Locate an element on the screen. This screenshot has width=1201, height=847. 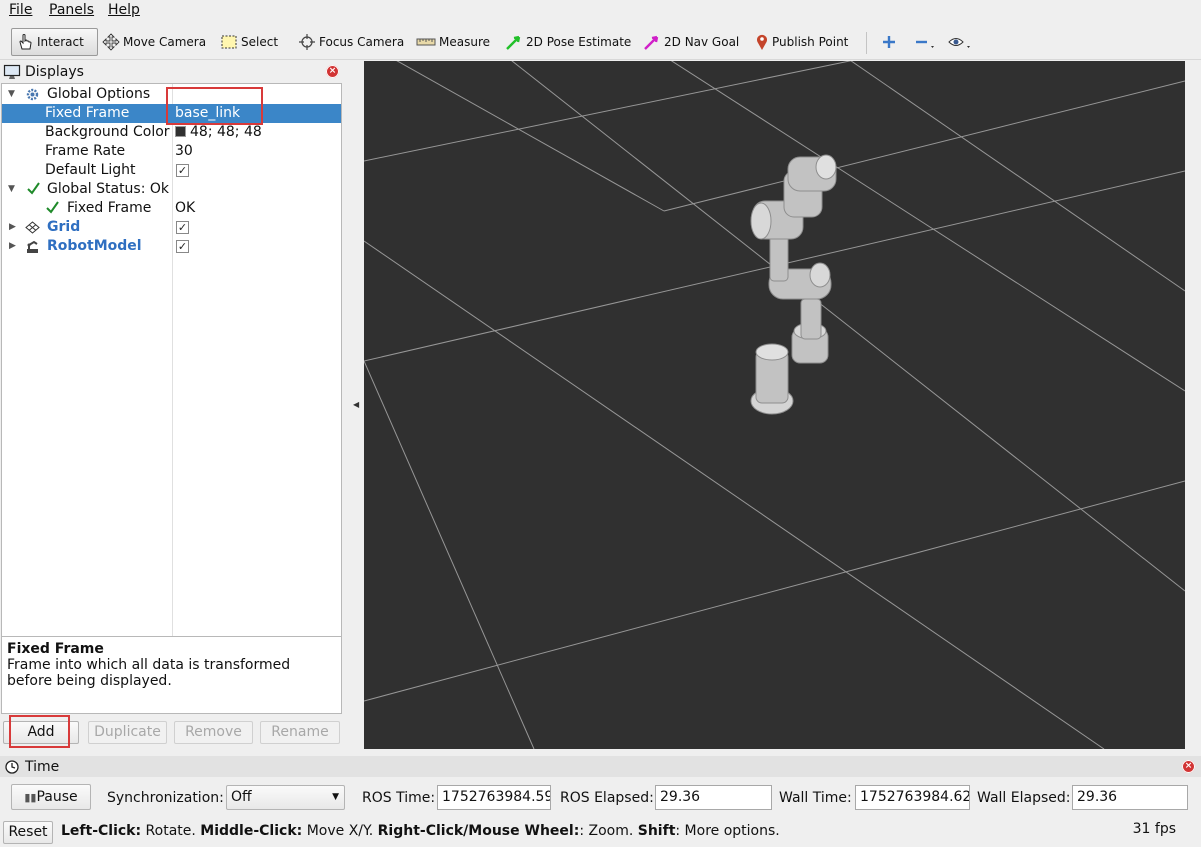
robot-icon is located at coordinates (32, 246).